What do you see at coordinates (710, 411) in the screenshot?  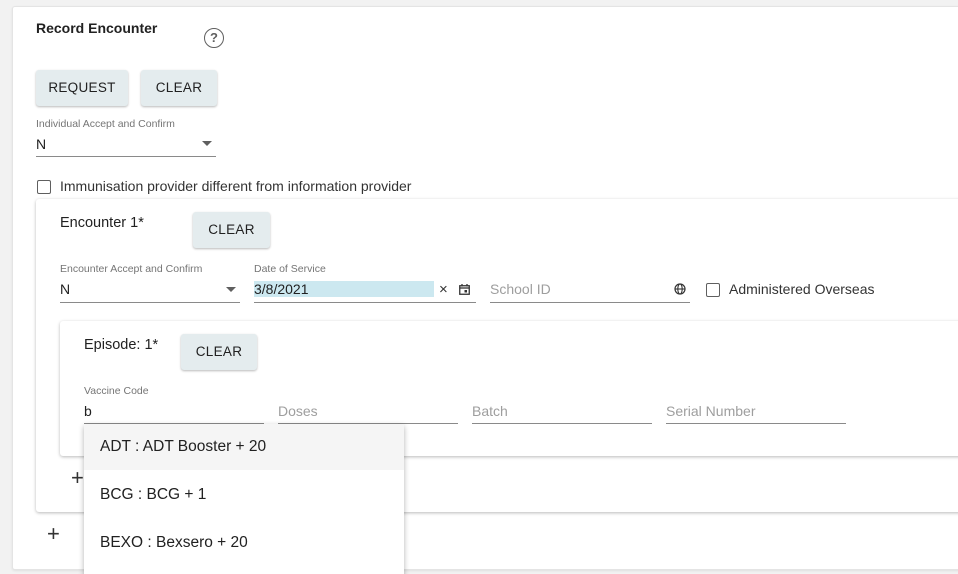 I see `serial-number-input: Serial Number` at bounding box center [710, 411].